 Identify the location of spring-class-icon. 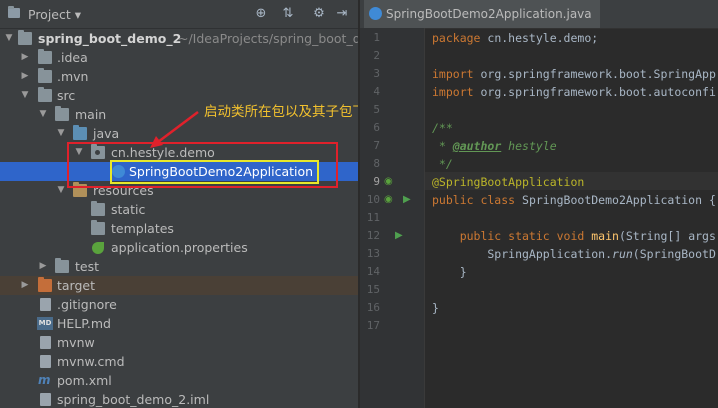
(375, 13).